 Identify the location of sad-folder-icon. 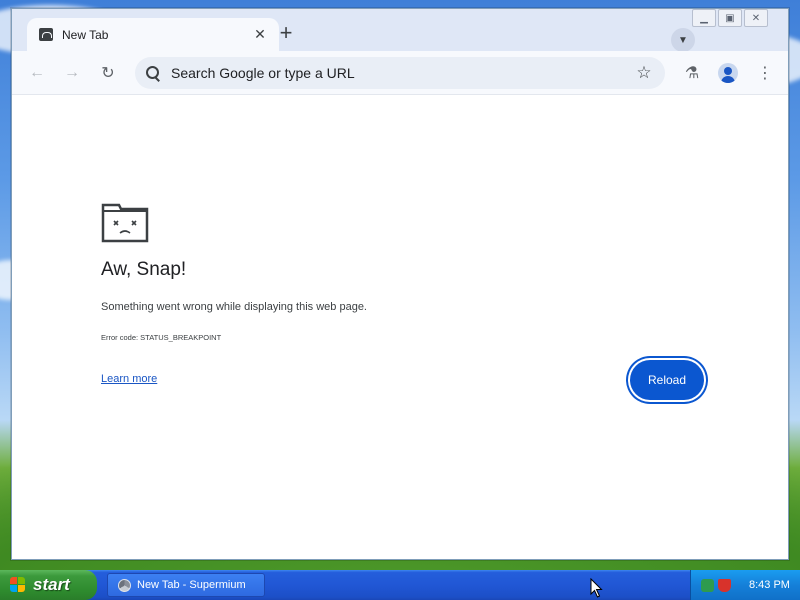
(125, 223).